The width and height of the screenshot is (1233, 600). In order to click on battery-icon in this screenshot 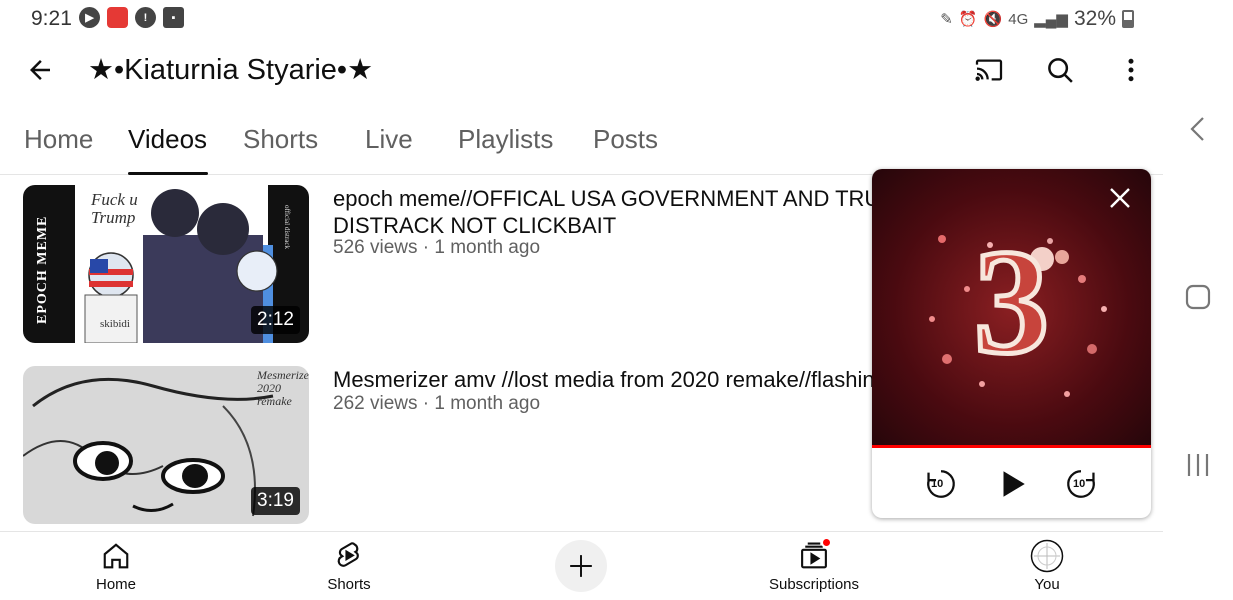, I will do `click(1128, 19)`.